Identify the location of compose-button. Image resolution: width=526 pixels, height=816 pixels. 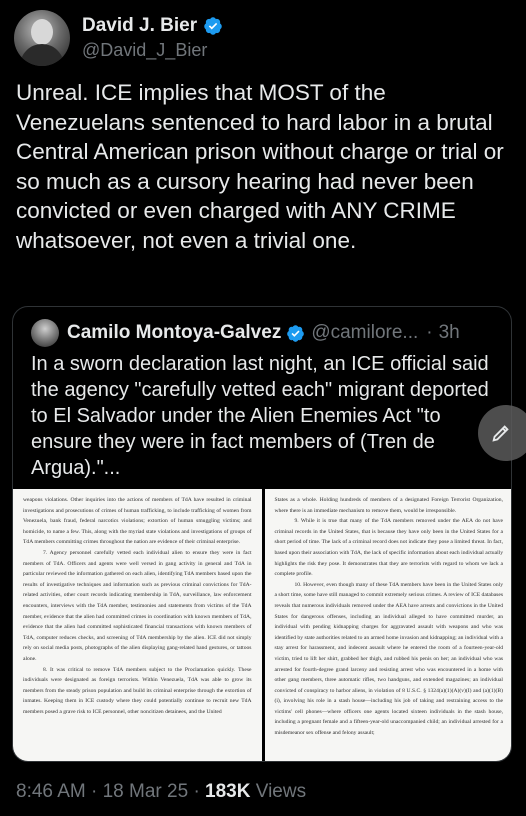
(502, 433).